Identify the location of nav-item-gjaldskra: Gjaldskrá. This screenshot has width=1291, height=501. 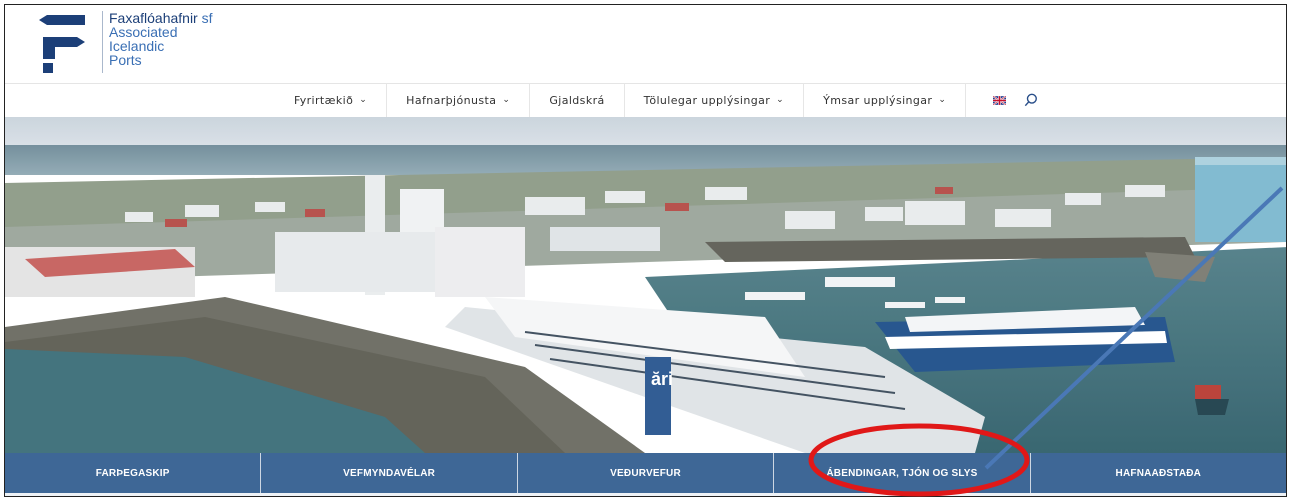
(577, 100).